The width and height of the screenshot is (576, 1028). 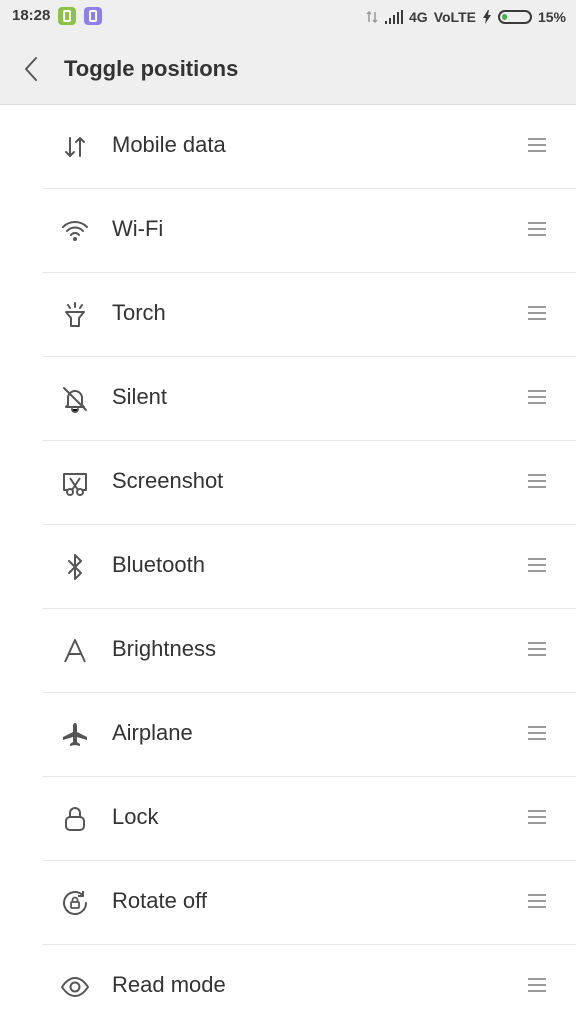 I want to click on page-title: Toggle positions, so click(x=151, y=68).